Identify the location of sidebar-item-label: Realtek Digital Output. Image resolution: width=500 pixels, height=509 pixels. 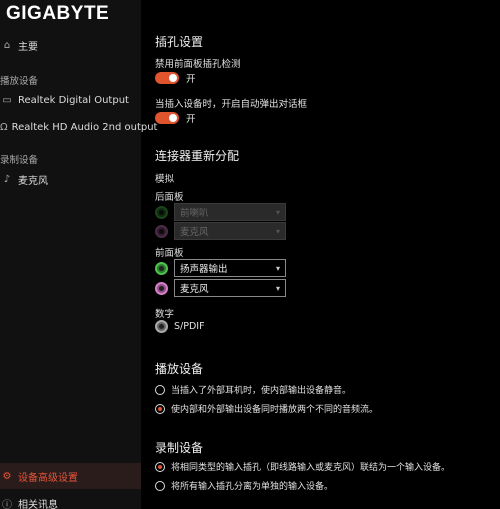
(73, 100).